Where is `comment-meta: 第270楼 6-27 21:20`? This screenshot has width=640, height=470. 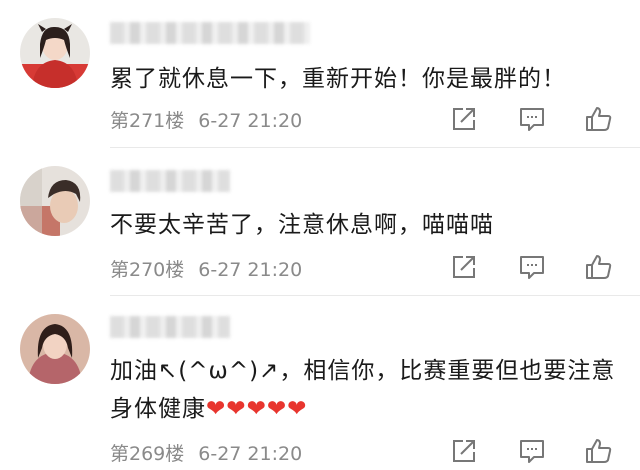 comment-meta: 第270楼 6-27 21:20 is located at coordinates (206, 268).